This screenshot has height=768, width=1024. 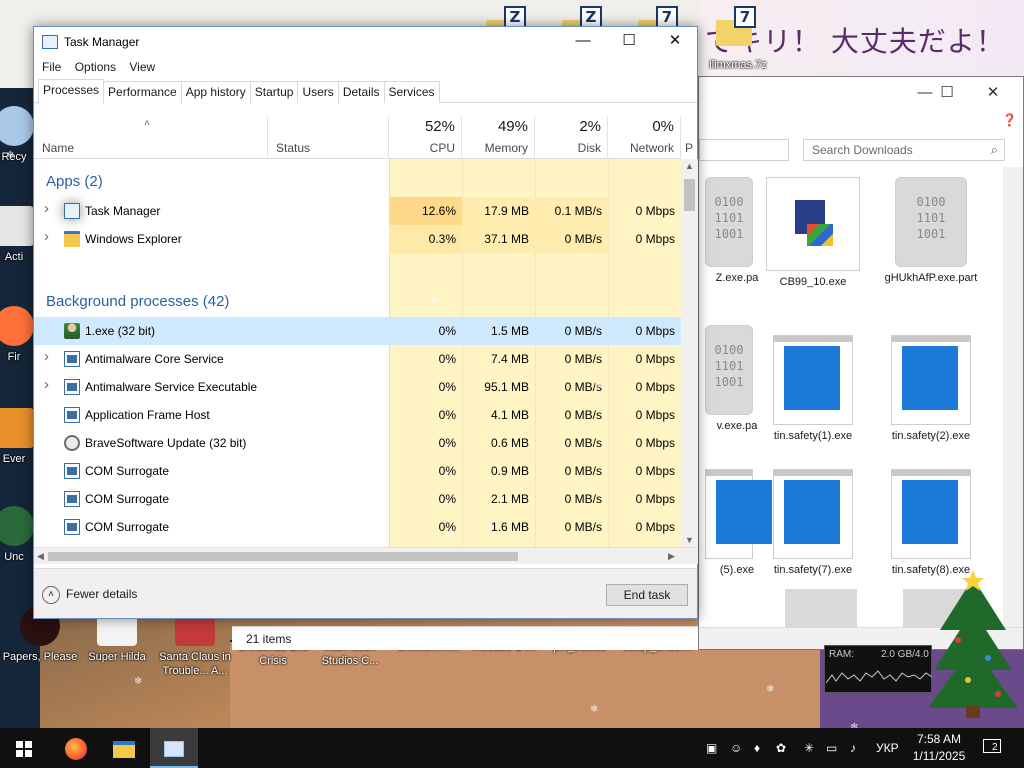 I want to click on file-tile: tin.safety(2).exe, so click(x=931, y=389).